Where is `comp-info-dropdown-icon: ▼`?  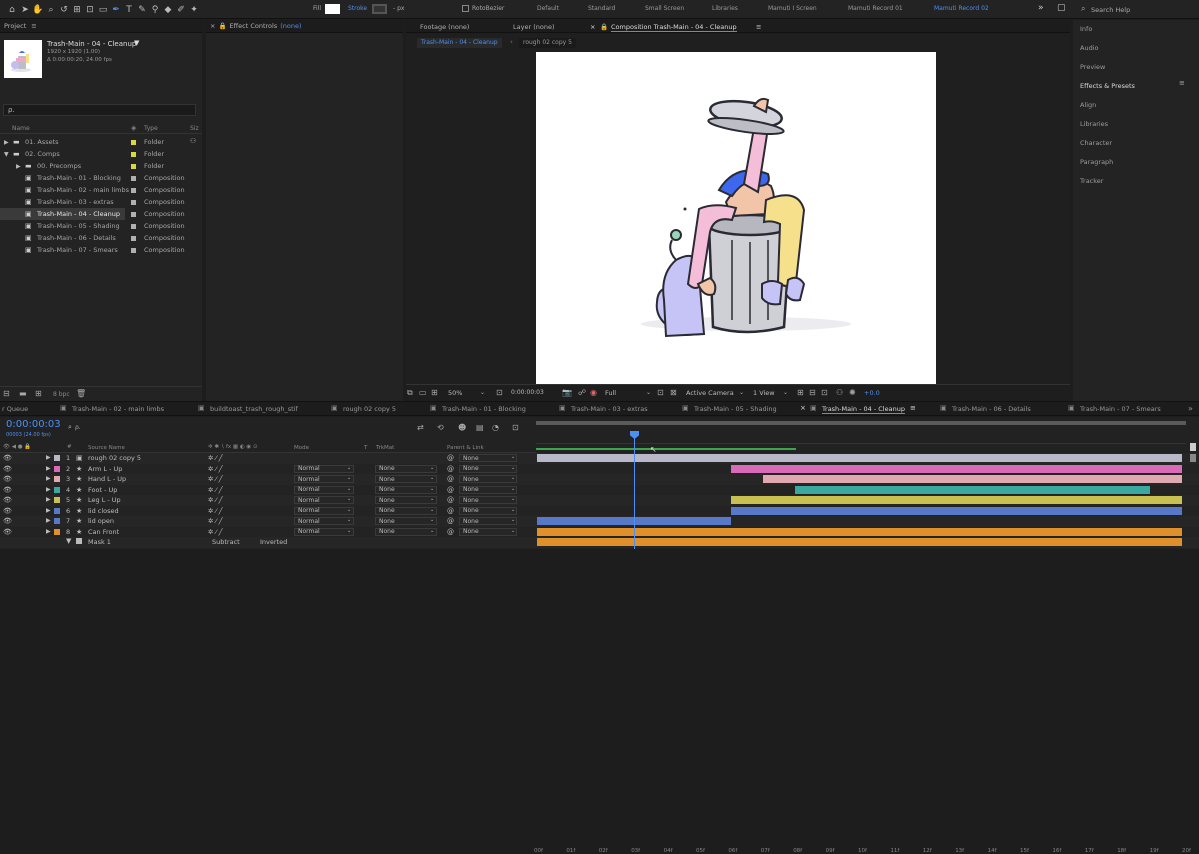
comp-info-dropdown-icon: ▼ is located at coordinates (136, 43).